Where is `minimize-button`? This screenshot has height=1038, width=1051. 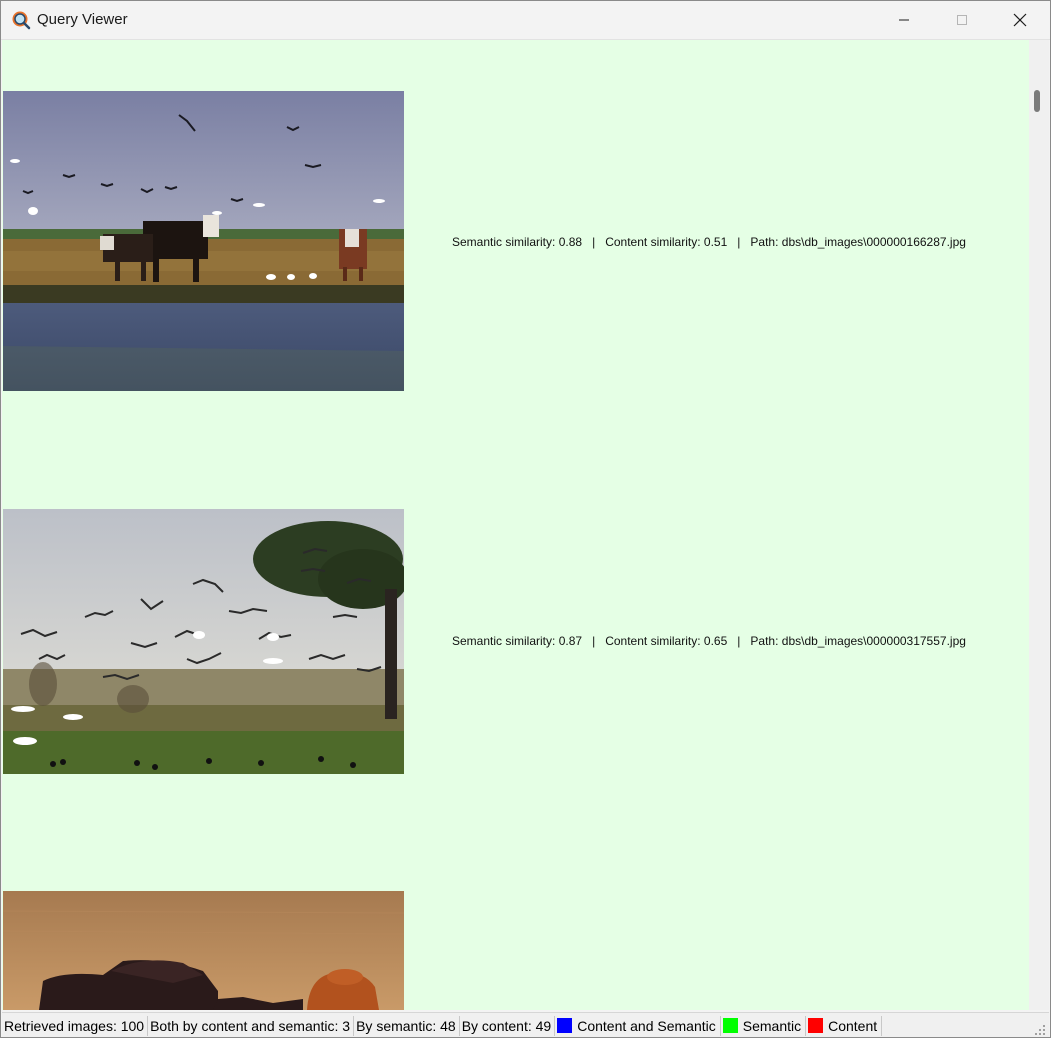
minimize-button is located at coordinates (904, 20).